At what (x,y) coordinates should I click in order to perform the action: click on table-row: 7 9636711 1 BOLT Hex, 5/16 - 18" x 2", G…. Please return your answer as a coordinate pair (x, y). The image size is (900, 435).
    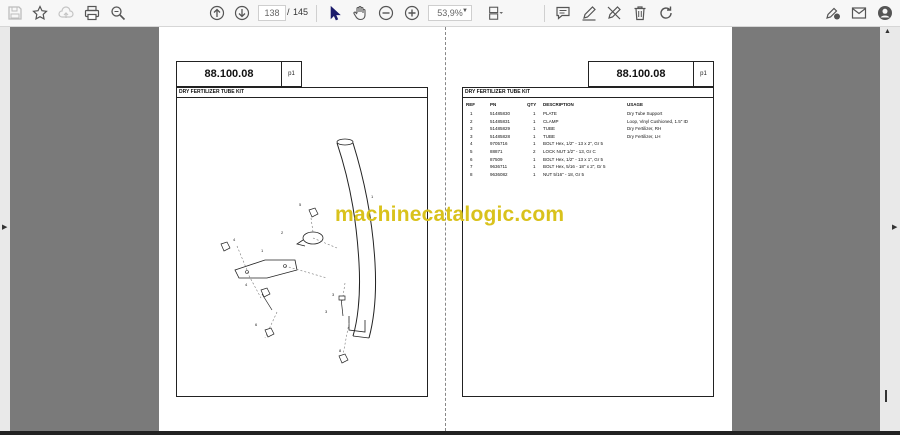
    Looking at the image, I should click on (587, 167).